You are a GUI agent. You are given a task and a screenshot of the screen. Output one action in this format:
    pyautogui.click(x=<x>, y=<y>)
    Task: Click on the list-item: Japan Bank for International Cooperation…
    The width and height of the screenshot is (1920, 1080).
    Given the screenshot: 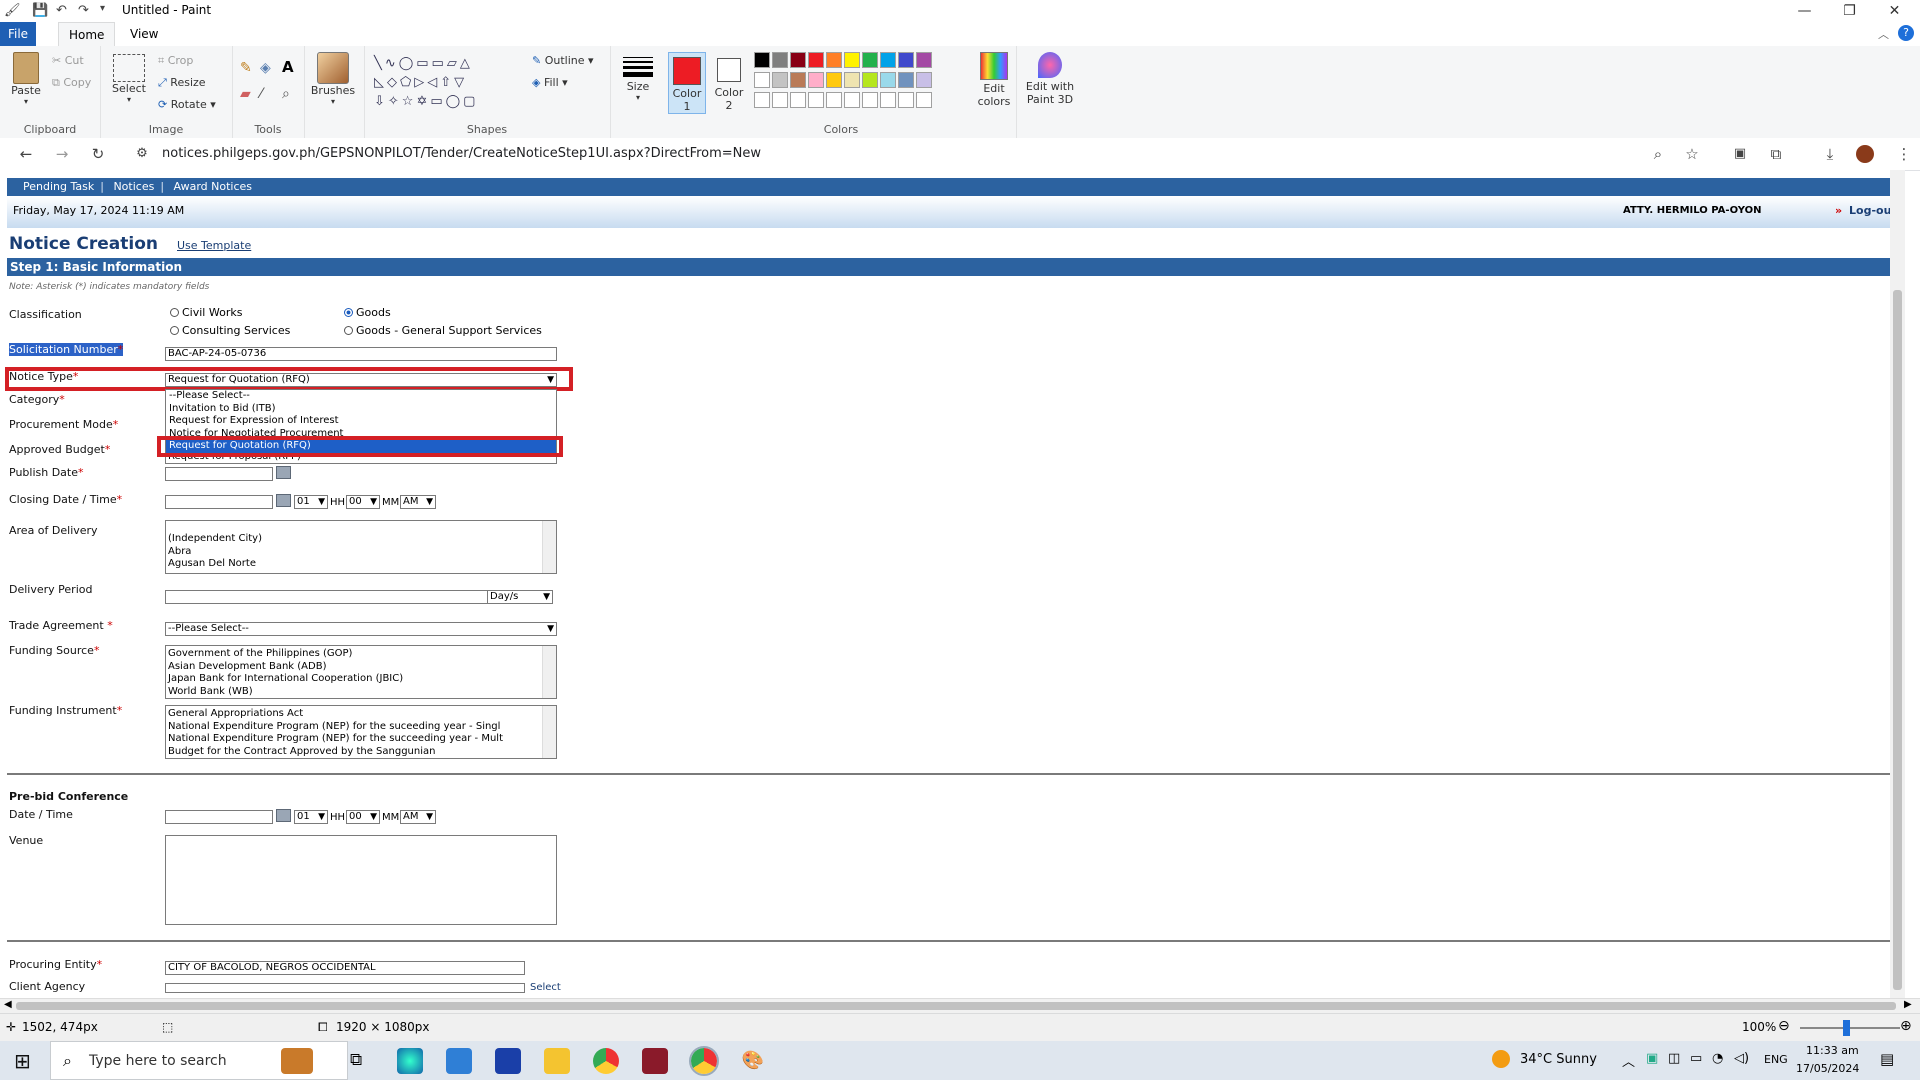 What is the action you would take?
    pyautogui.click(x=354, y=679)
    